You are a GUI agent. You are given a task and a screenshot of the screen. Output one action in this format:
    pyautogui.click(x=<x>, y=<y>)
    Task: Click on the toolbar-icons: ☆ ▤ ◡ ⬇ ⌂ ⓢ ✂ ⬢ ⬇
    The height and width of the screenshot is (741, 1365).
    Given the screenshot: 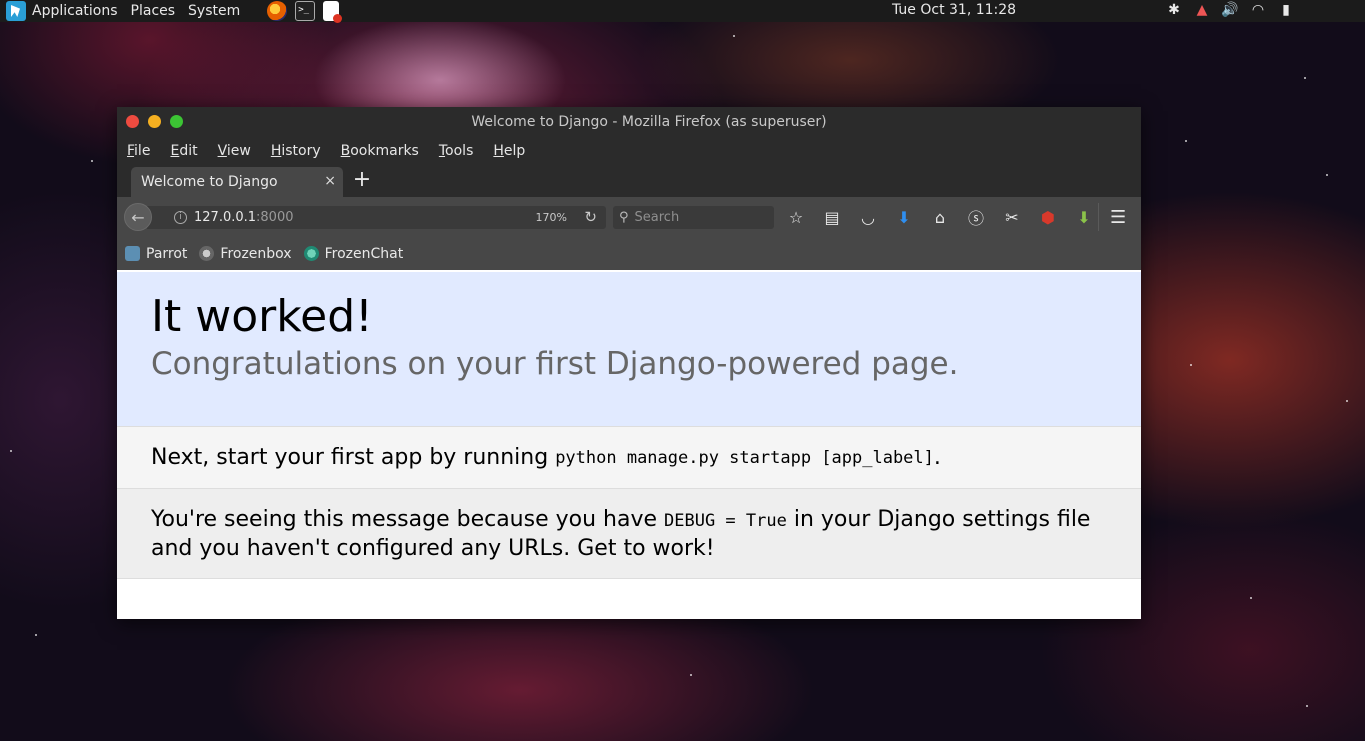 What is the action you would take?
    pyautogui.click(x=940, y=218)
    